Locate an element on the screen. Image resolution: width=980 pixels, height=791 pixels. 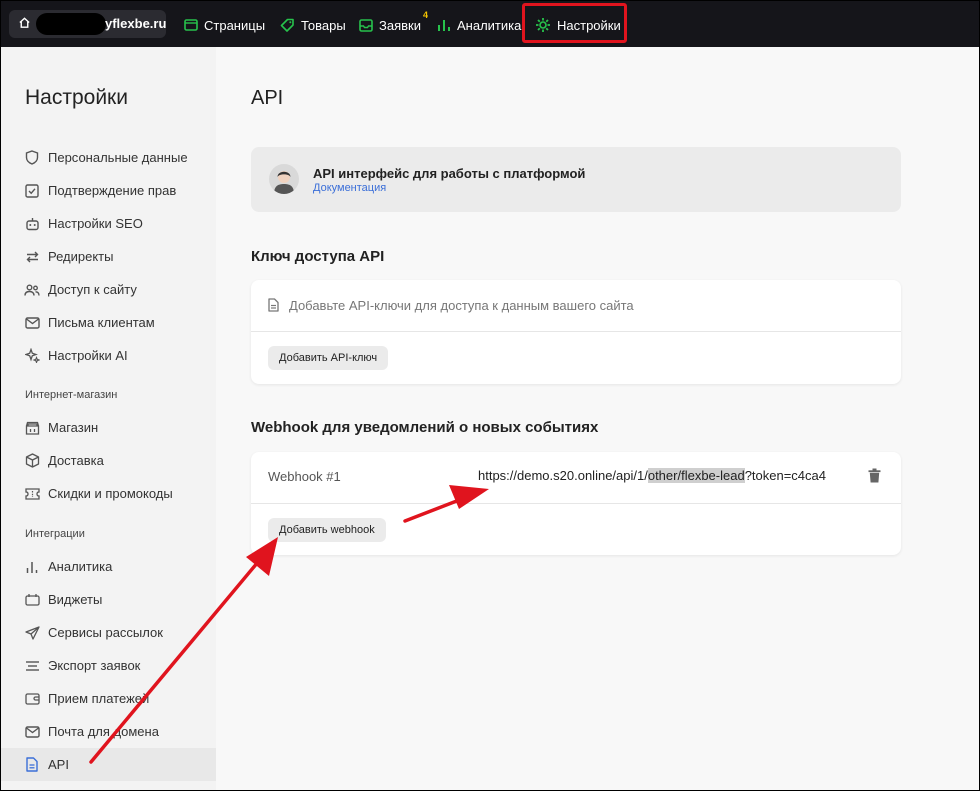
sidebar-title: Настройки is located at coordinates (76, 97).